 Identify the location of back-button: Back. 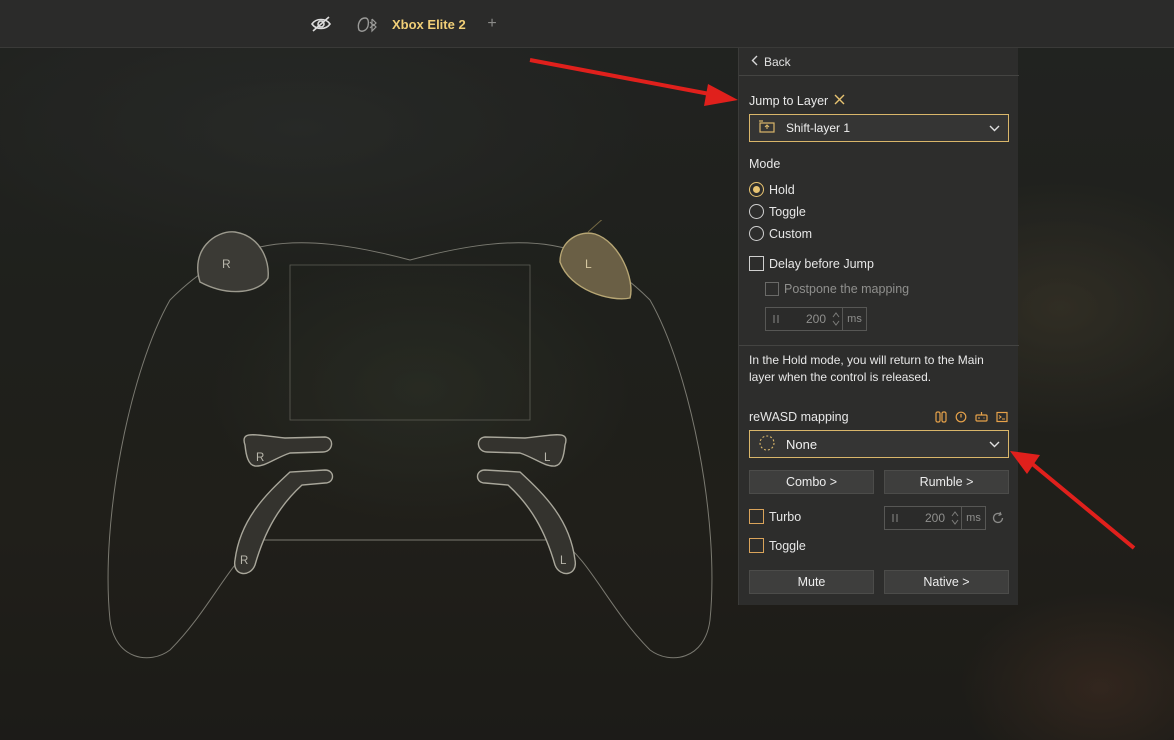
(771, 62).